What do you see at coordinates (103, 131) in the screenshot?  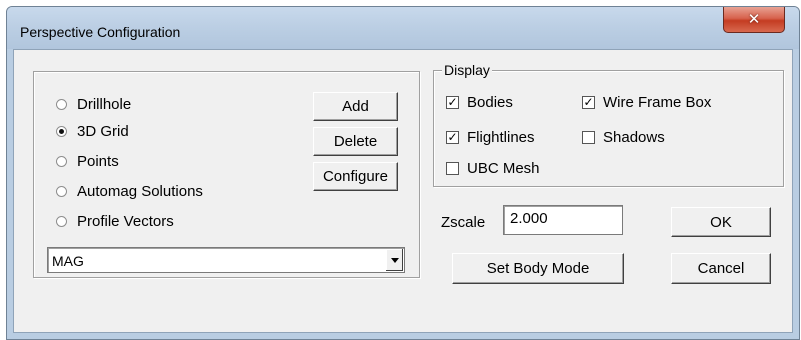 I see `radio-3d-grid-label: 3D Grid` at bounding box center [103, 131].